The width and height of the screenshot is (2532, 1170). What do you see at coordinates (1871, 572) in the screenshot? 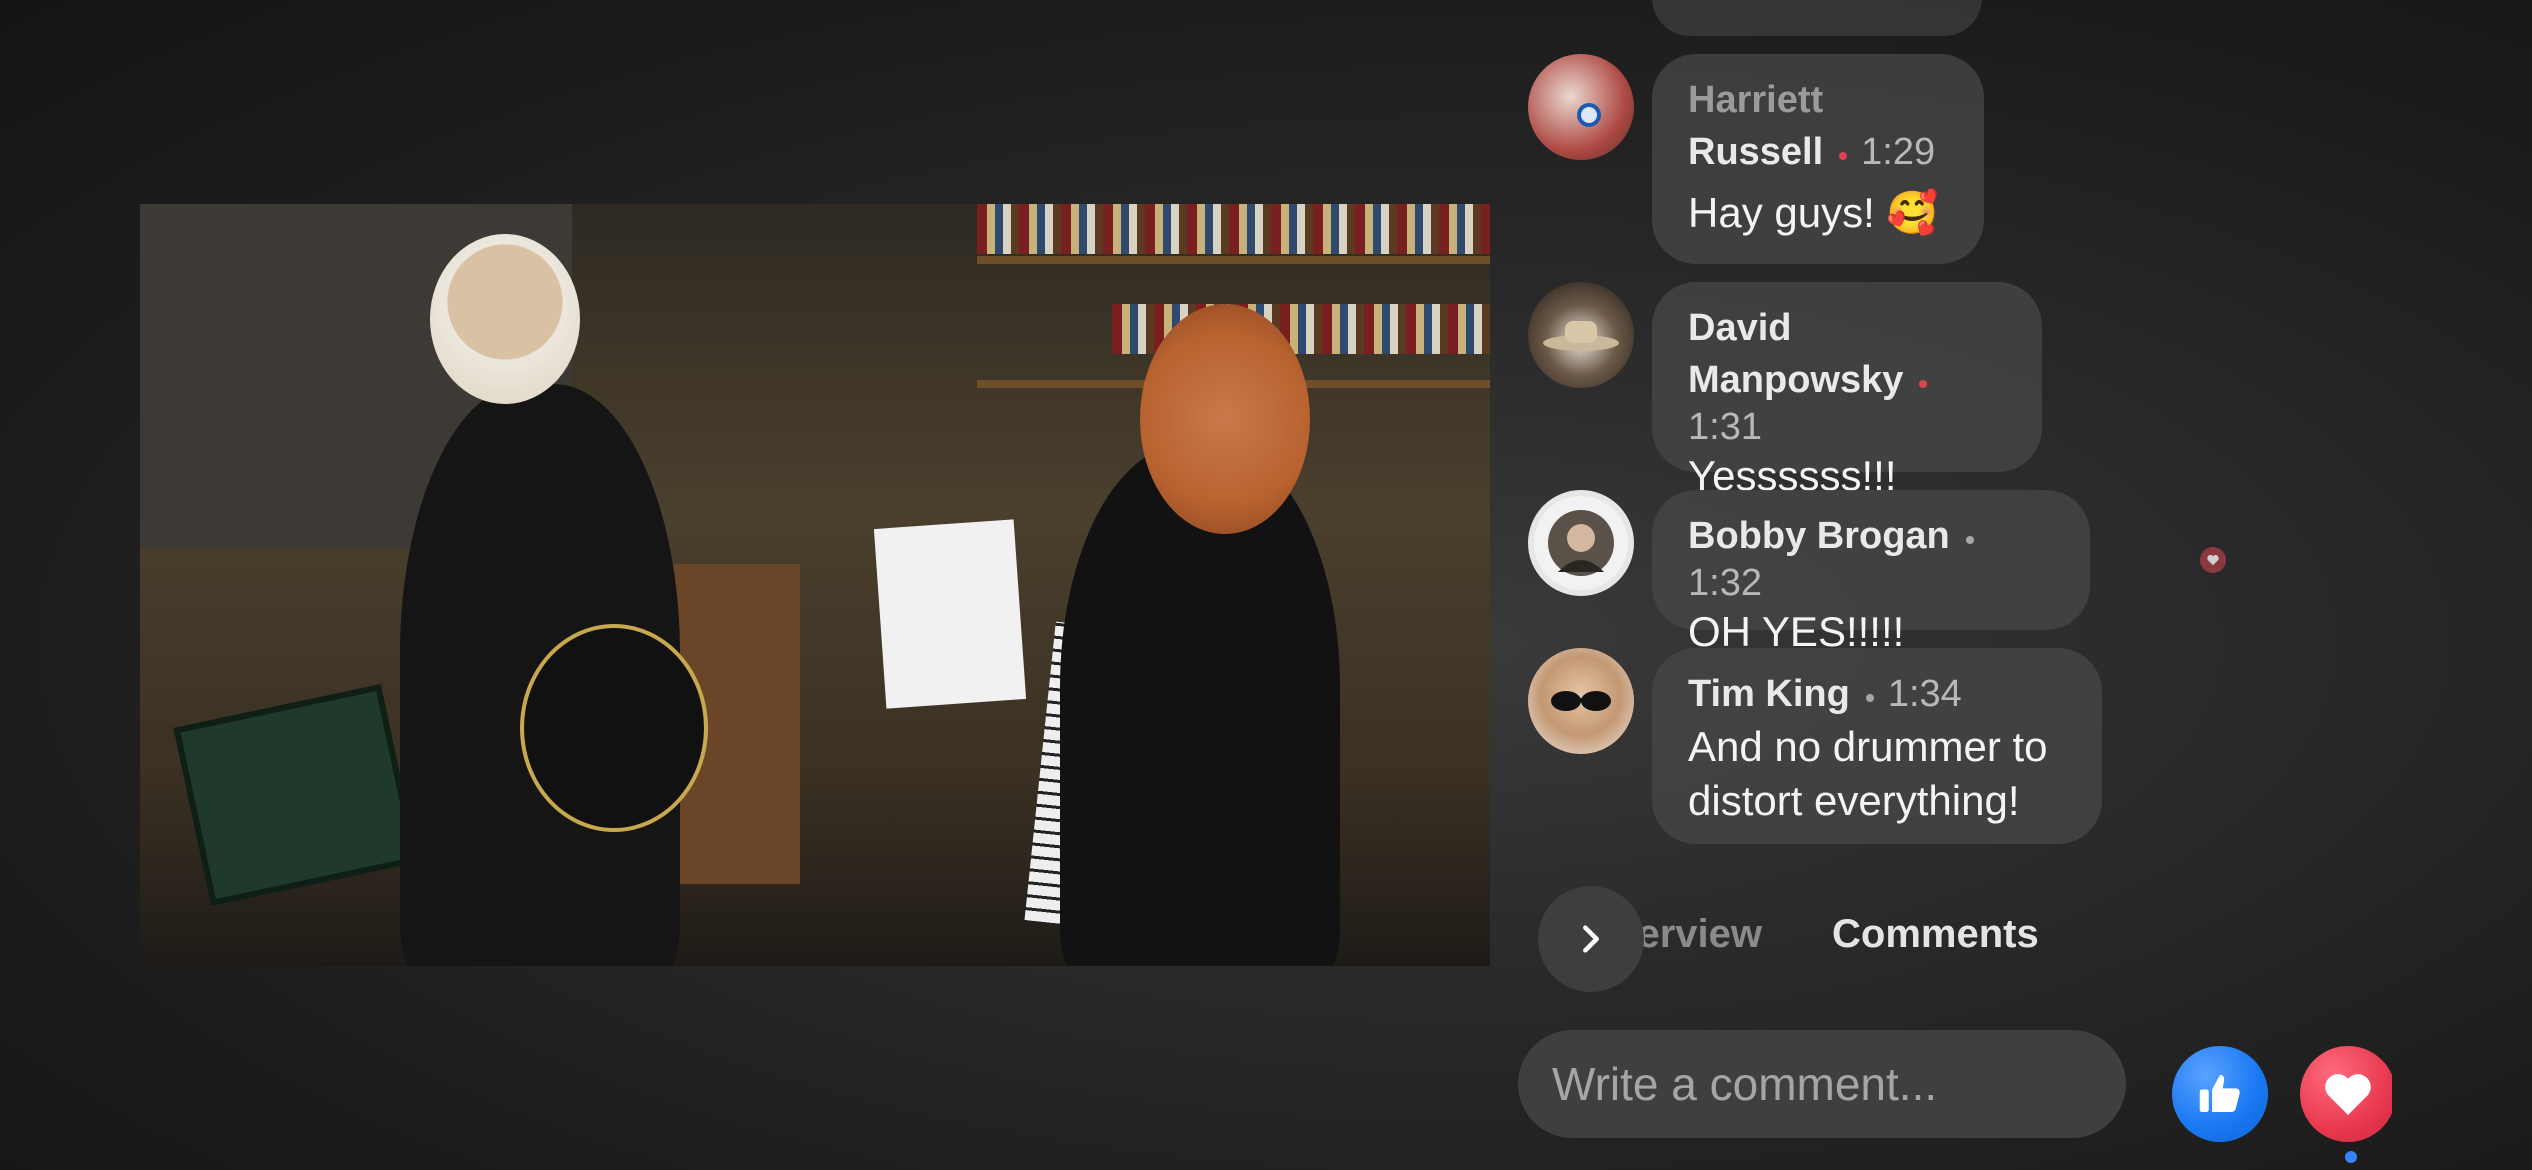
I see `comment-bubble: Bobby Brogan1:32 OH YES!!!!!` at bounding box center [1871, 572].